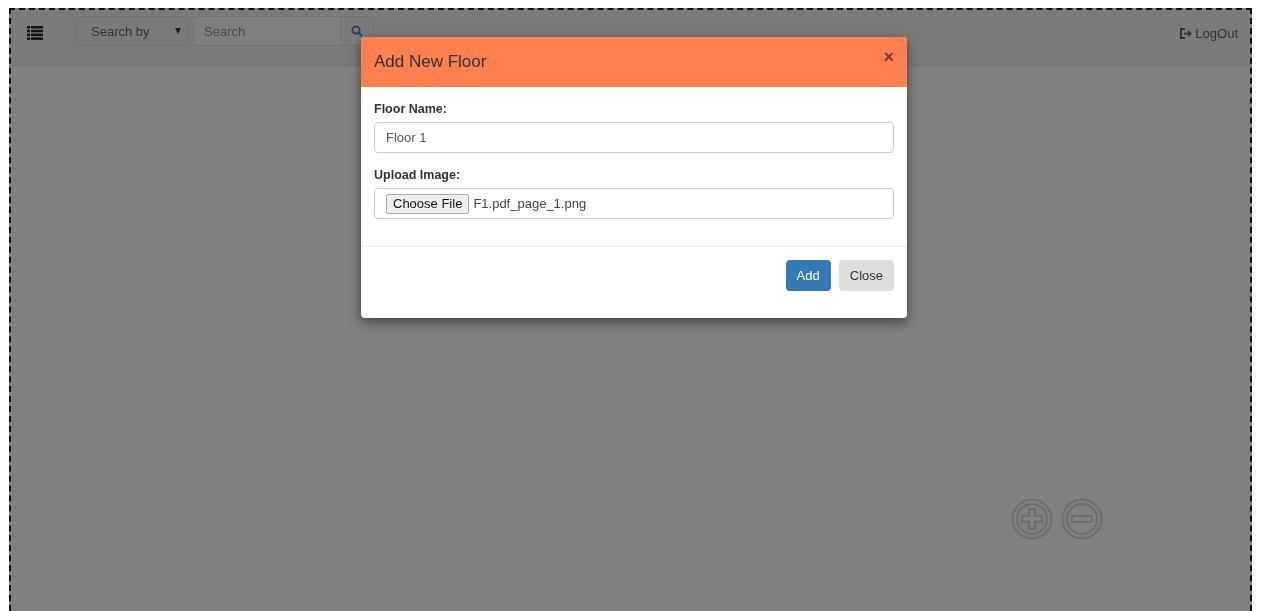 The height and width of the screenshot is (611, 1261). What do you see at coordinates (530, 203) in the screenshot?
I see `file-name: F1.pdf_page_1.png` at bounding box center [530, 203].